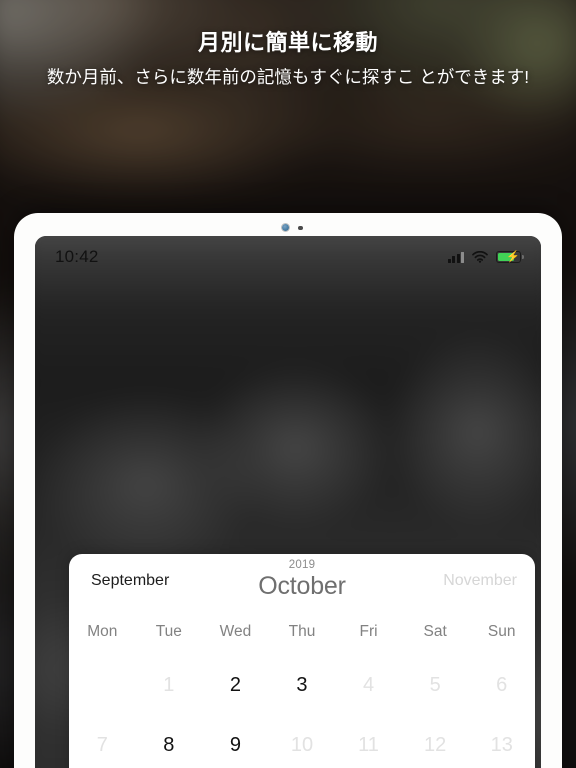 The width and height of the screenshot is (576, 768). I want to click on weekday-label-mon: Mon, so click(102, 631).